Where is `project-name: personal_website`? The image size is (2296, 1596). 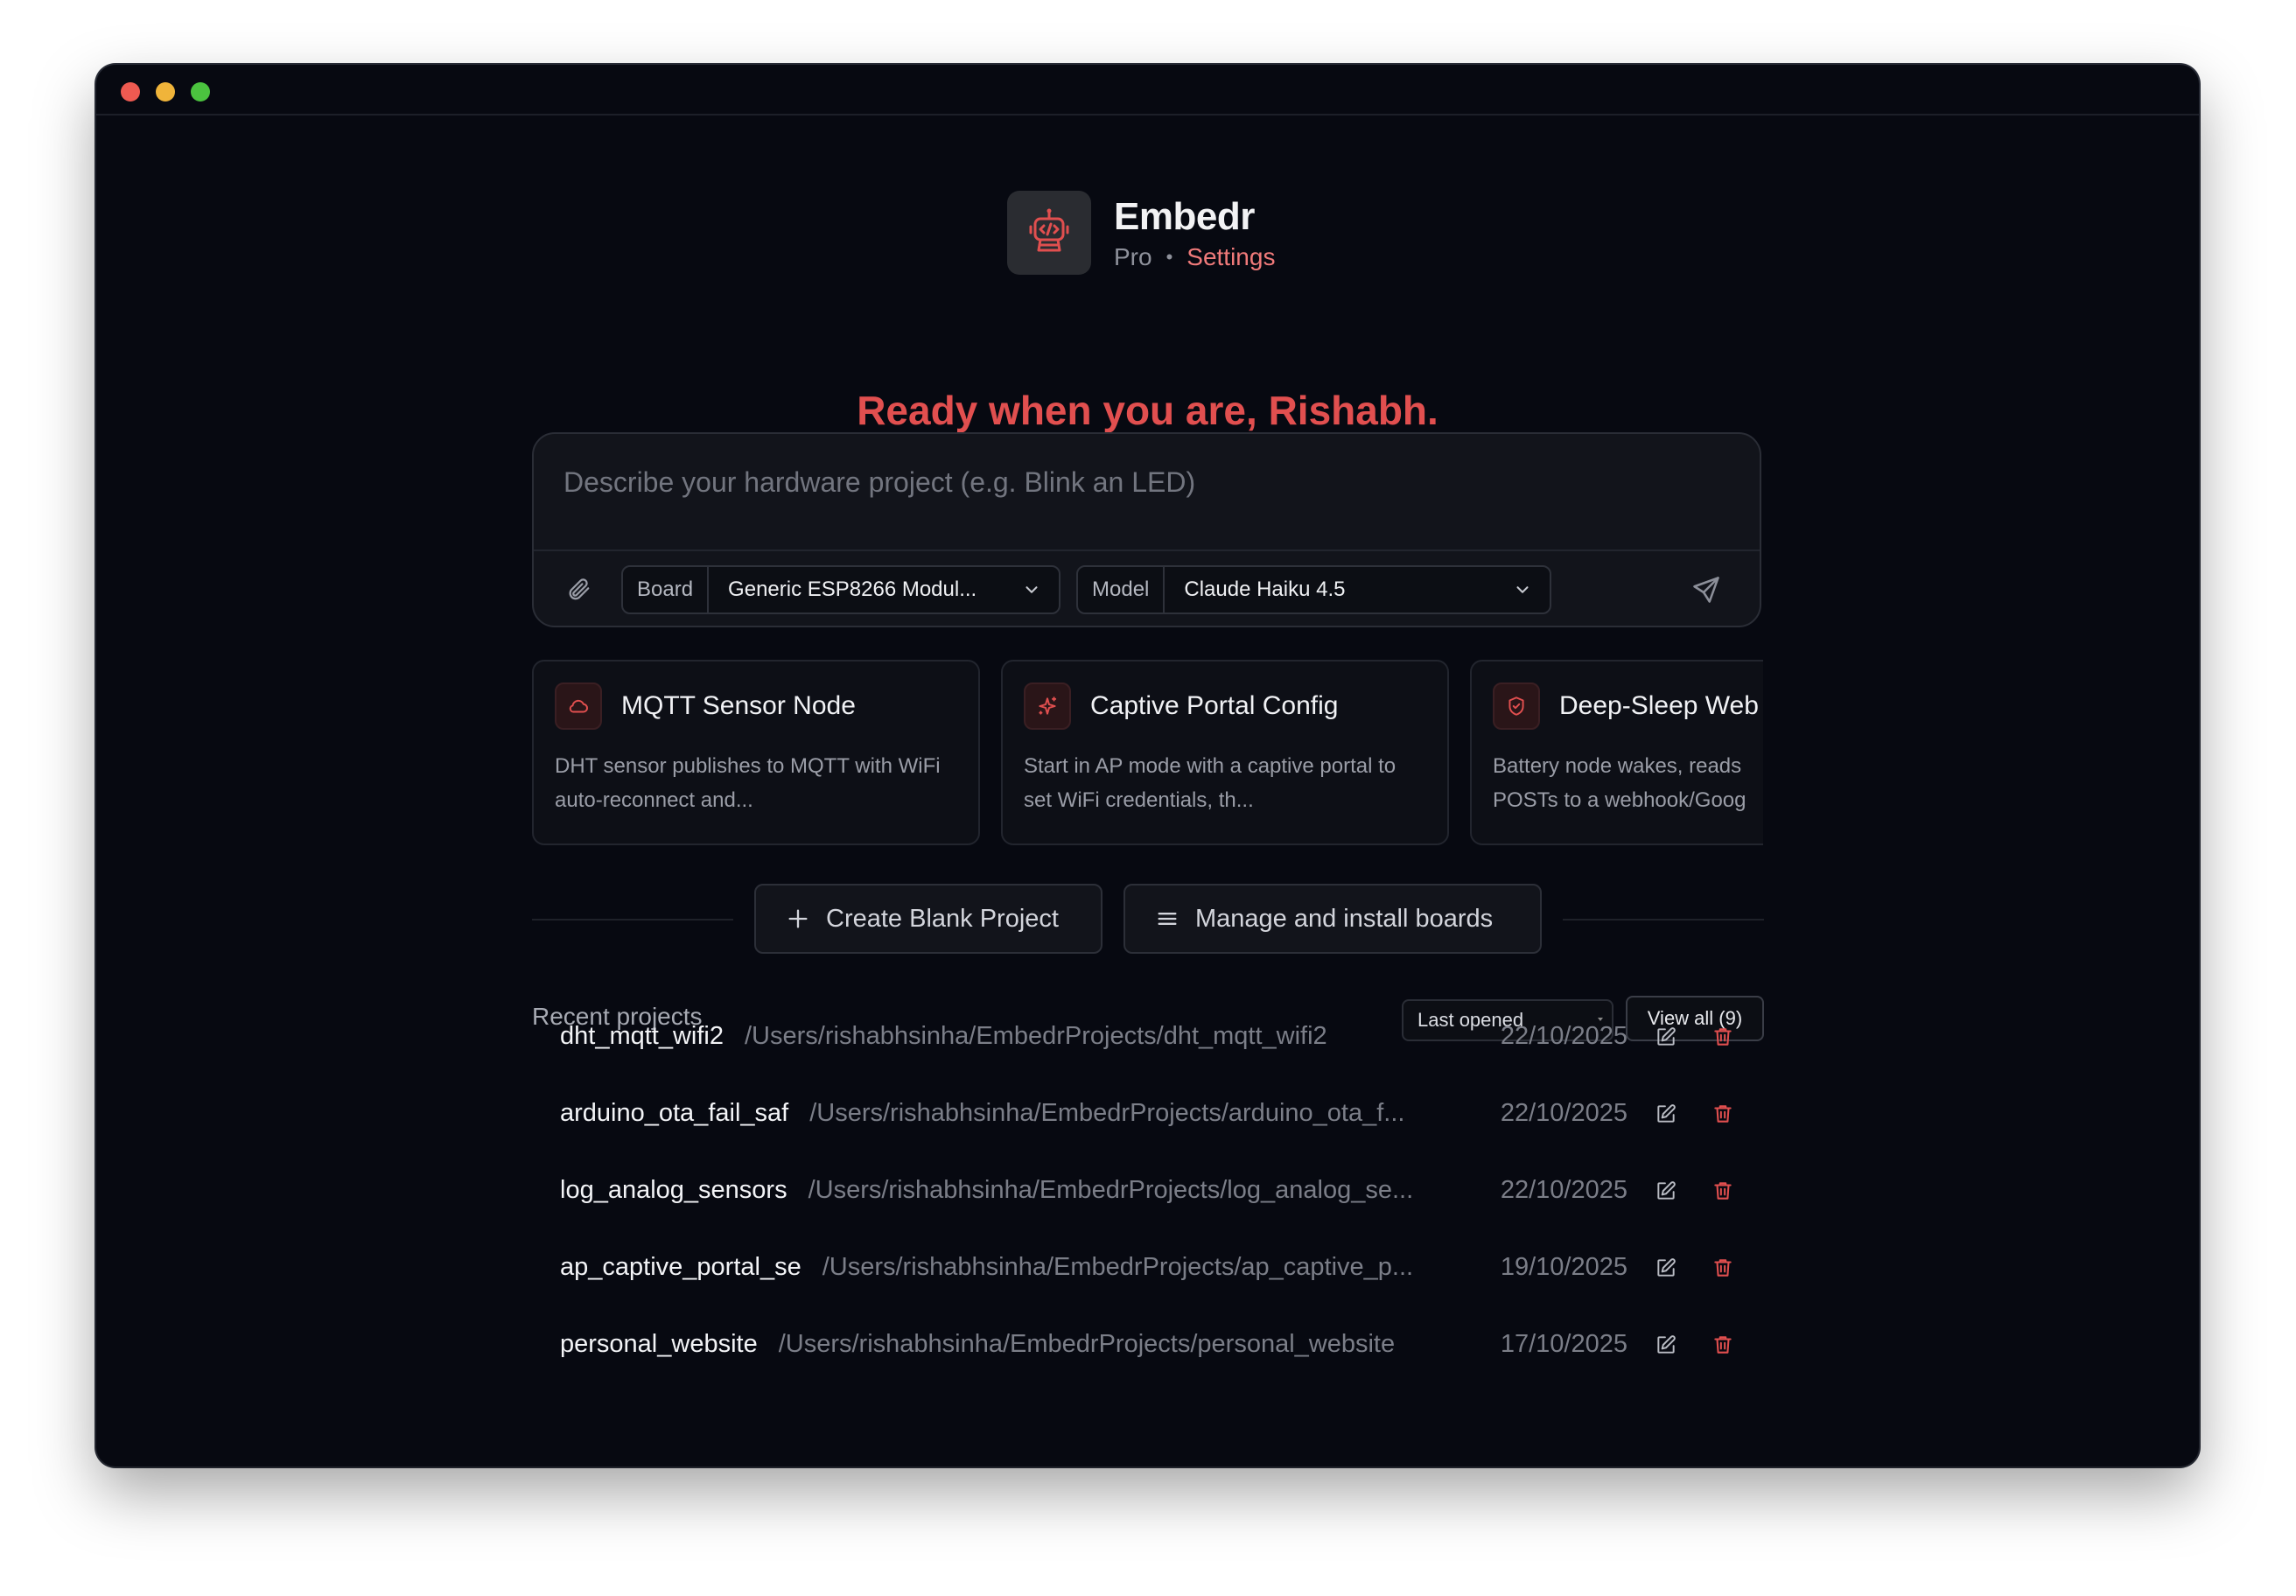
project-name: personal_website is located at coordinates (659, 1344).